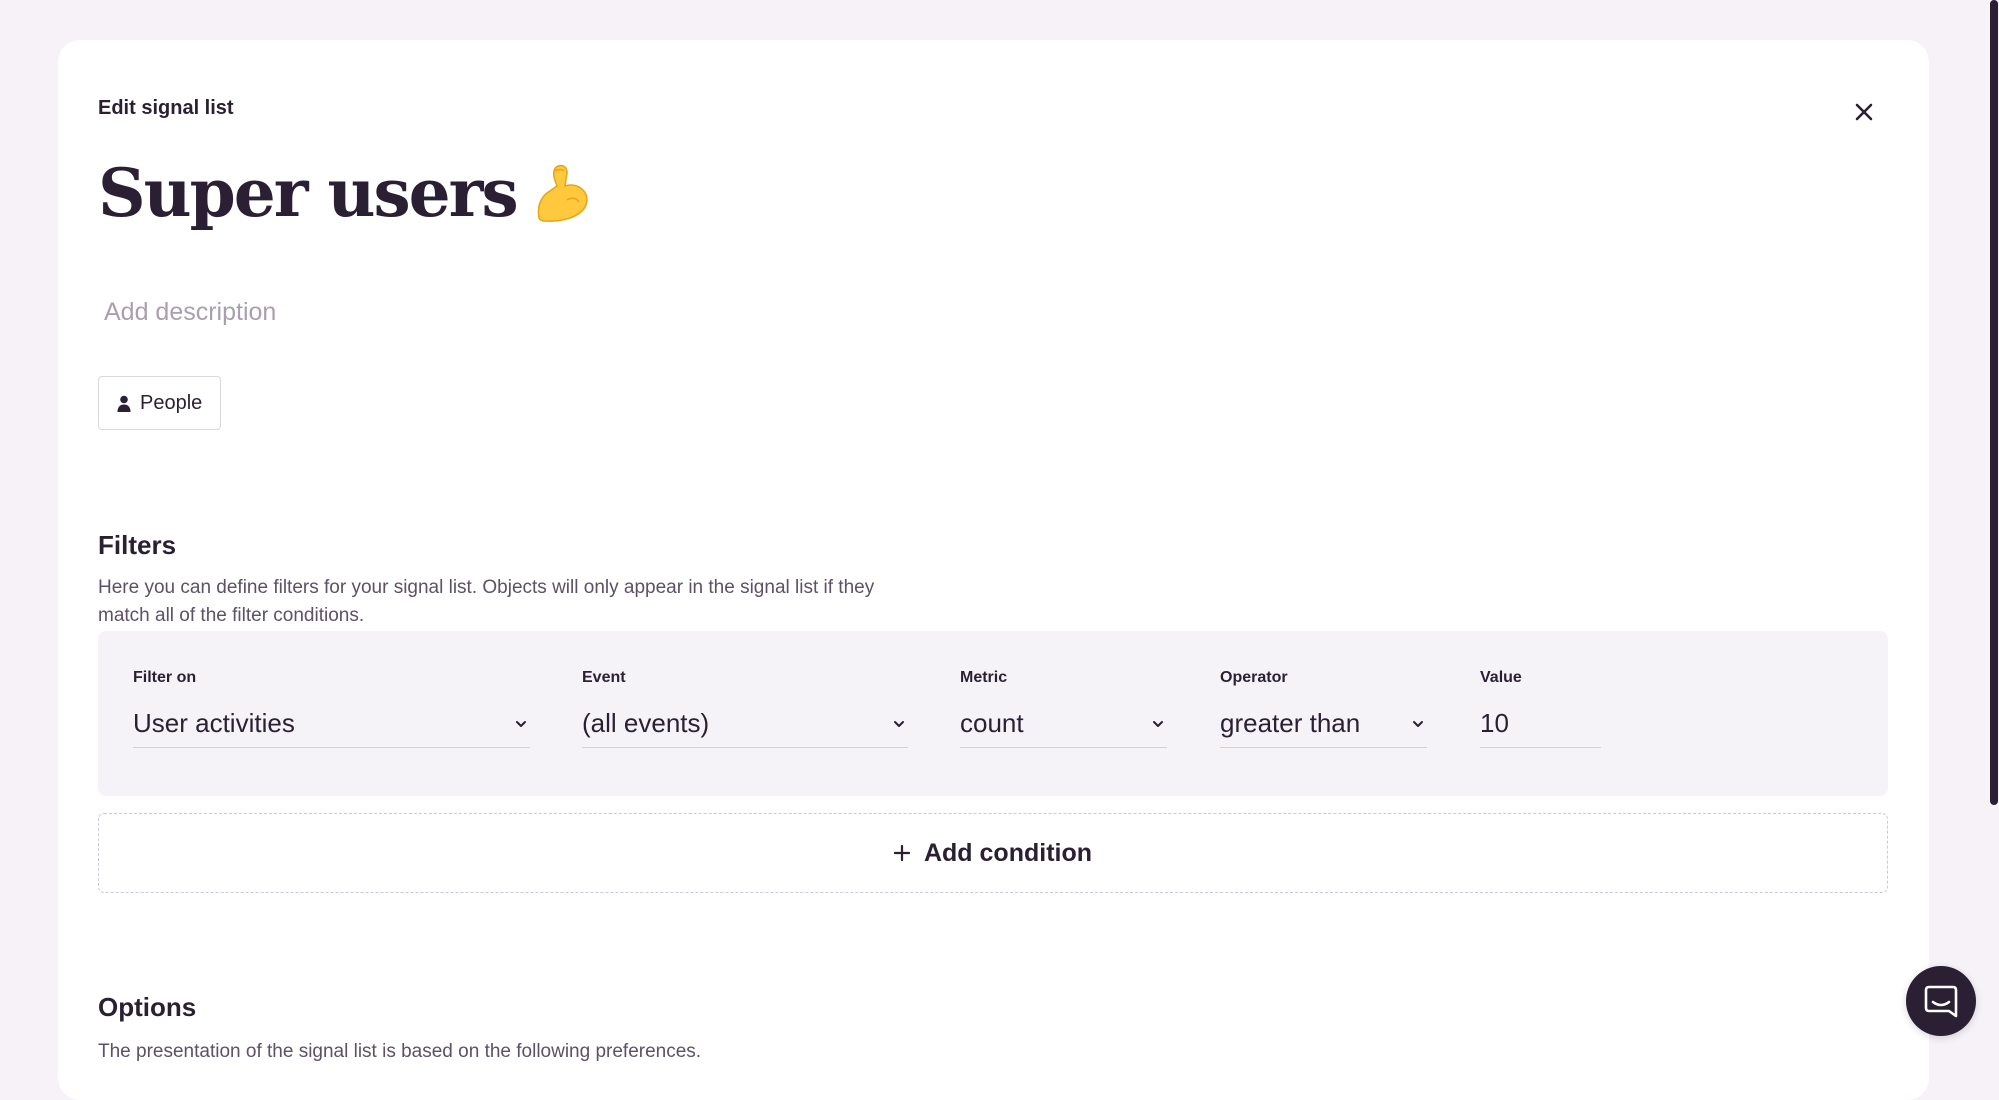 The height and width of the screenshot is (1100, 1999). I want to click on filter-on-field: Filter on User activities, so click(331, 708).